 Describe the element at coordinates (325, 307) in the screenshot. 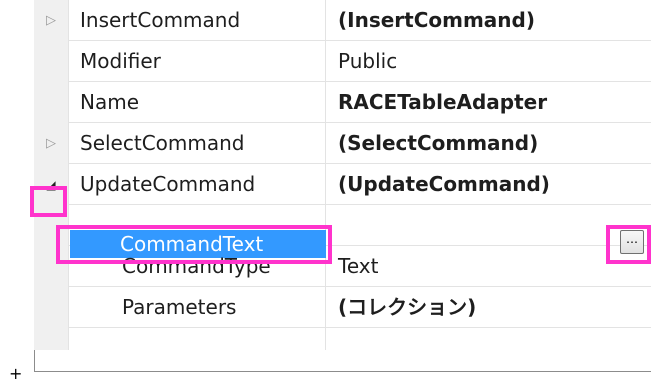

I see `property-row-parameters: Parameters (コレクション)` at that location.